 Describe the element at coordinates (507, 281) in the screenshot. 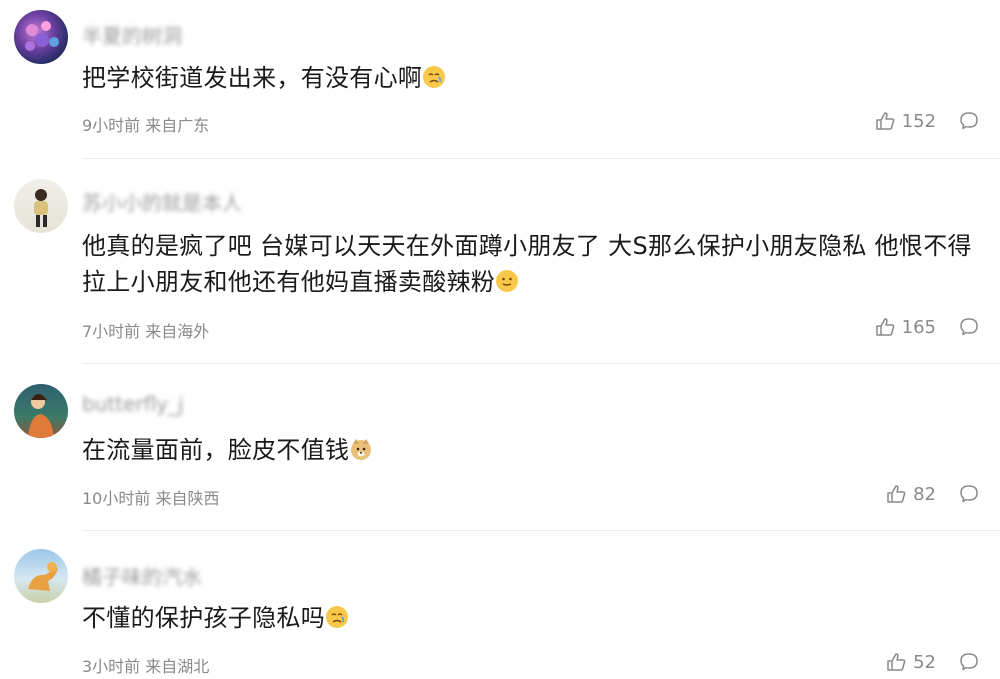

I see `smile-face-icon` at that location.